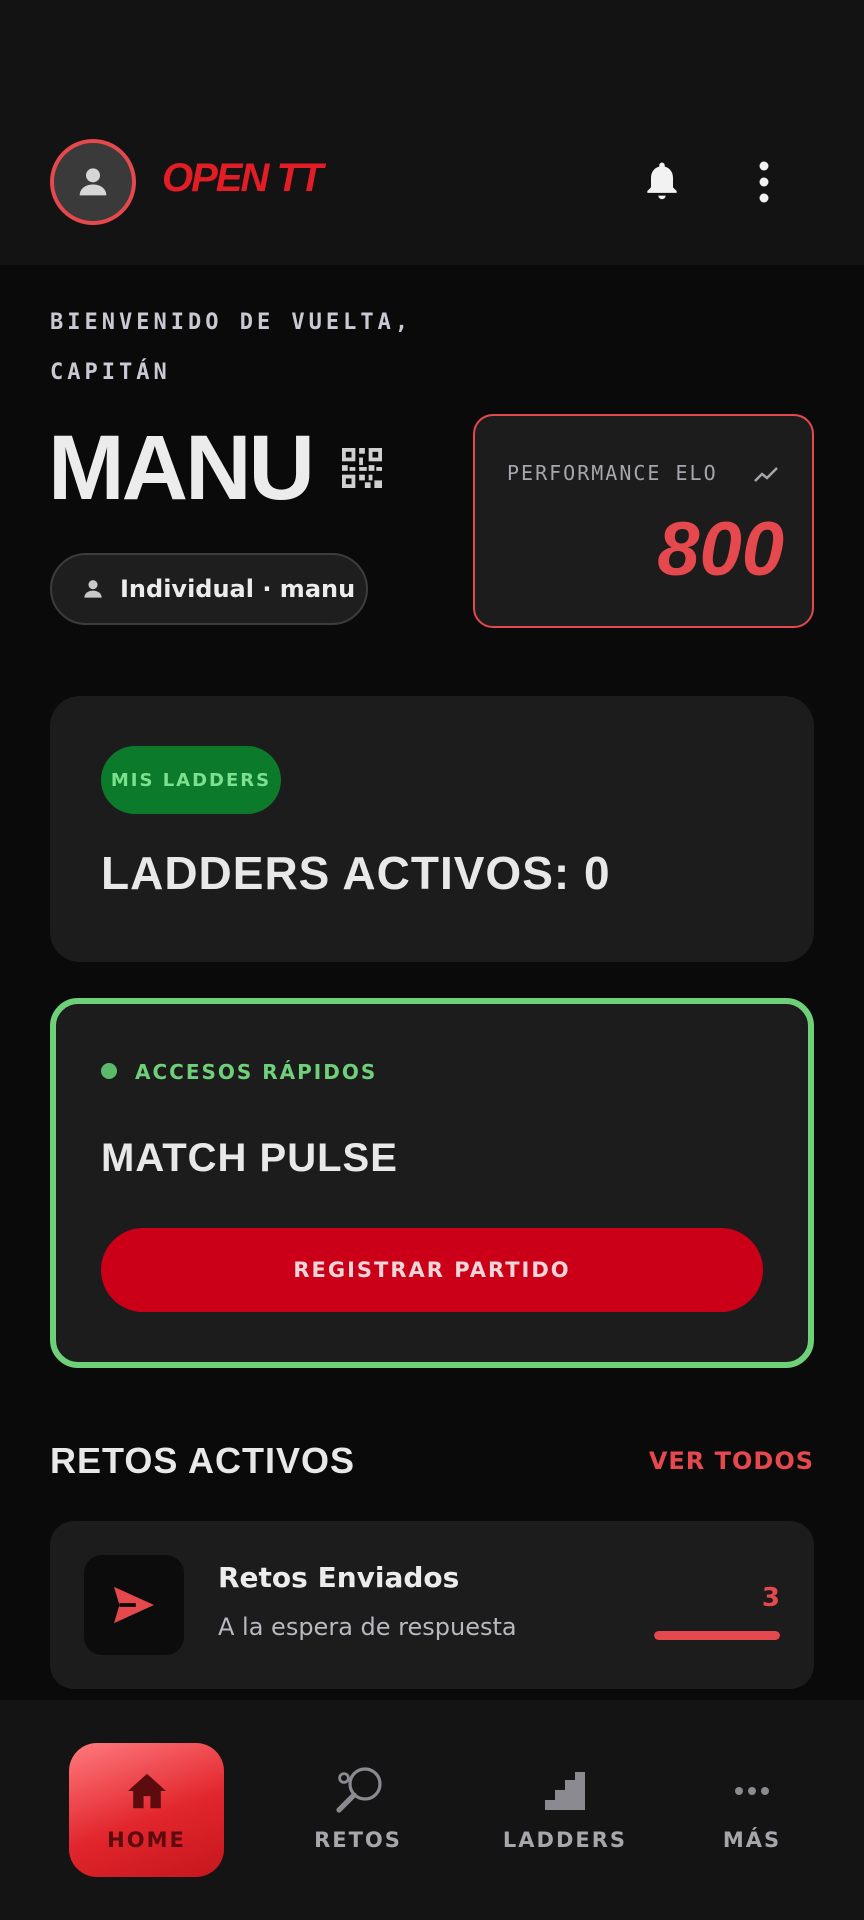 This screenshot has width=864, height=1920. I want to click on welcome-greeting: BIENVENIDO DE VUELTA, CAPITÁN, so click(260, 348).